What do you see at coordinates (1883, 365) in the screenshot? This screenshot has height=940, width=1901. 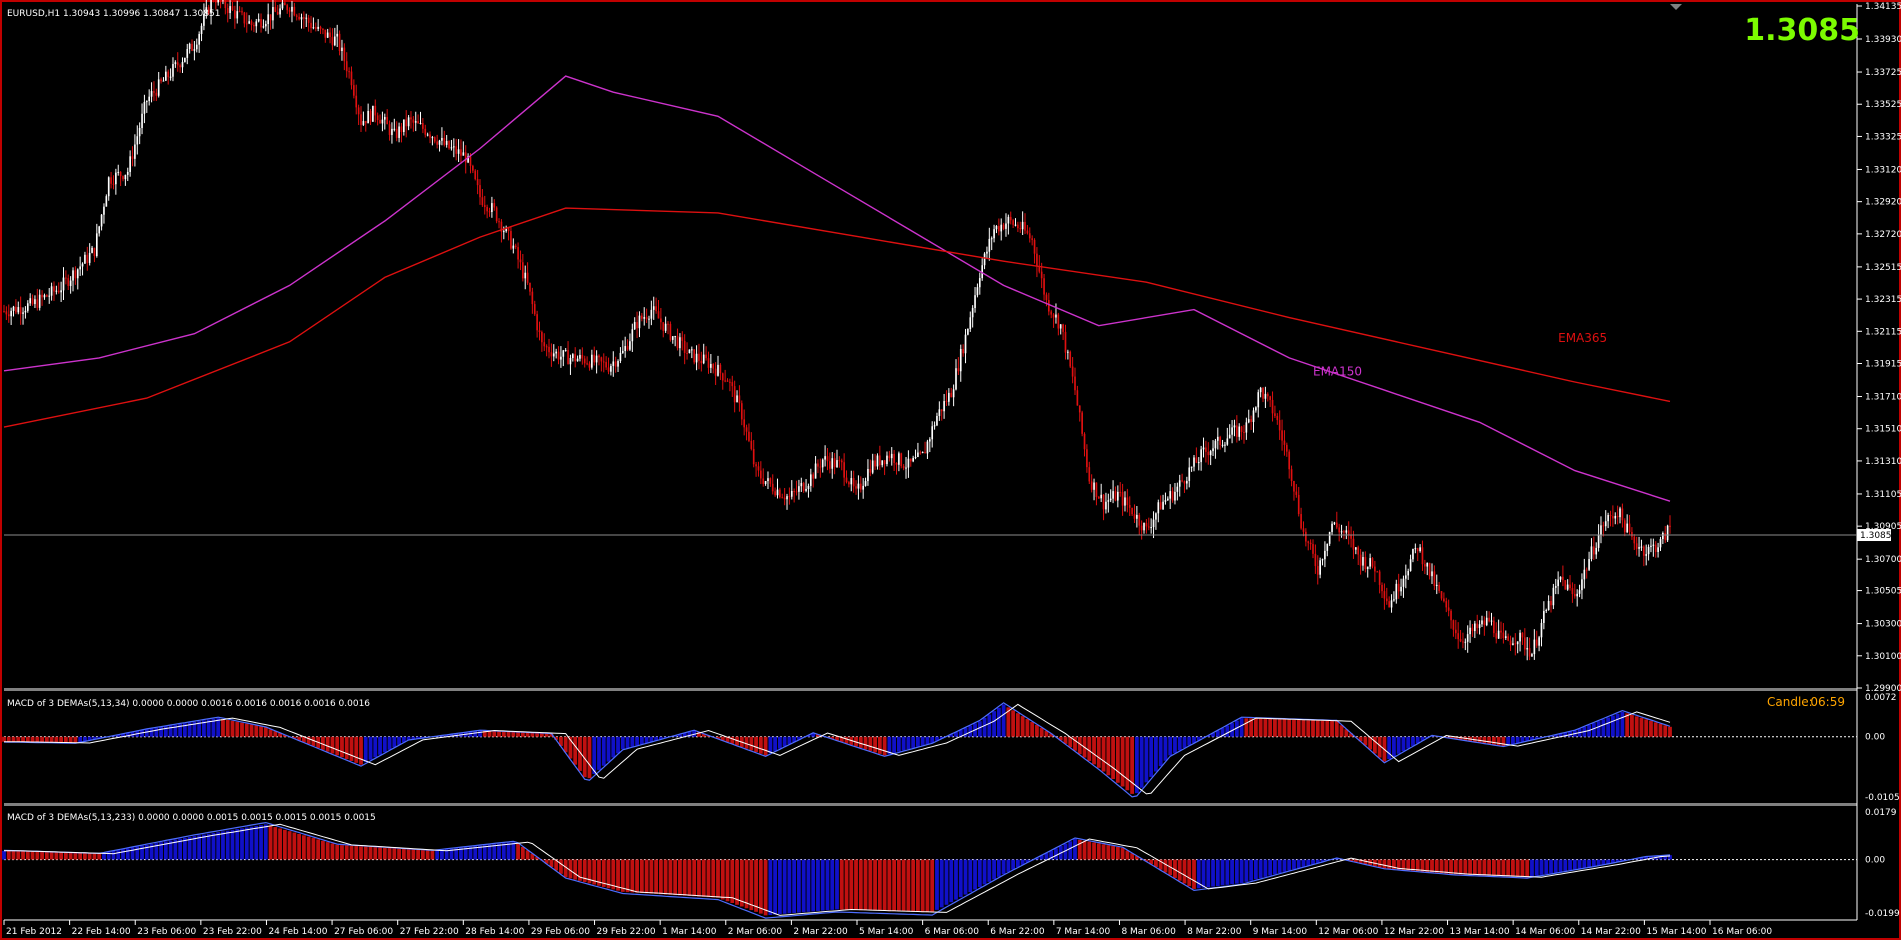 I see `price-axis-label: 1.31915` at bounding box center [1883, 365].